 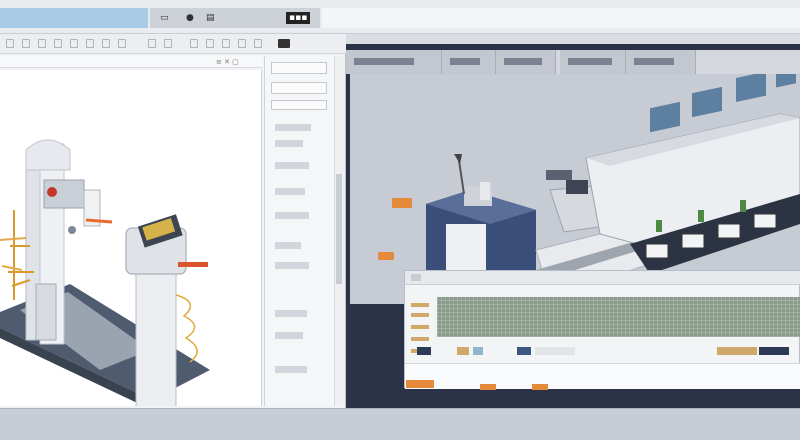 I want to click on data-grid-panel, so click(x=602, y=329).